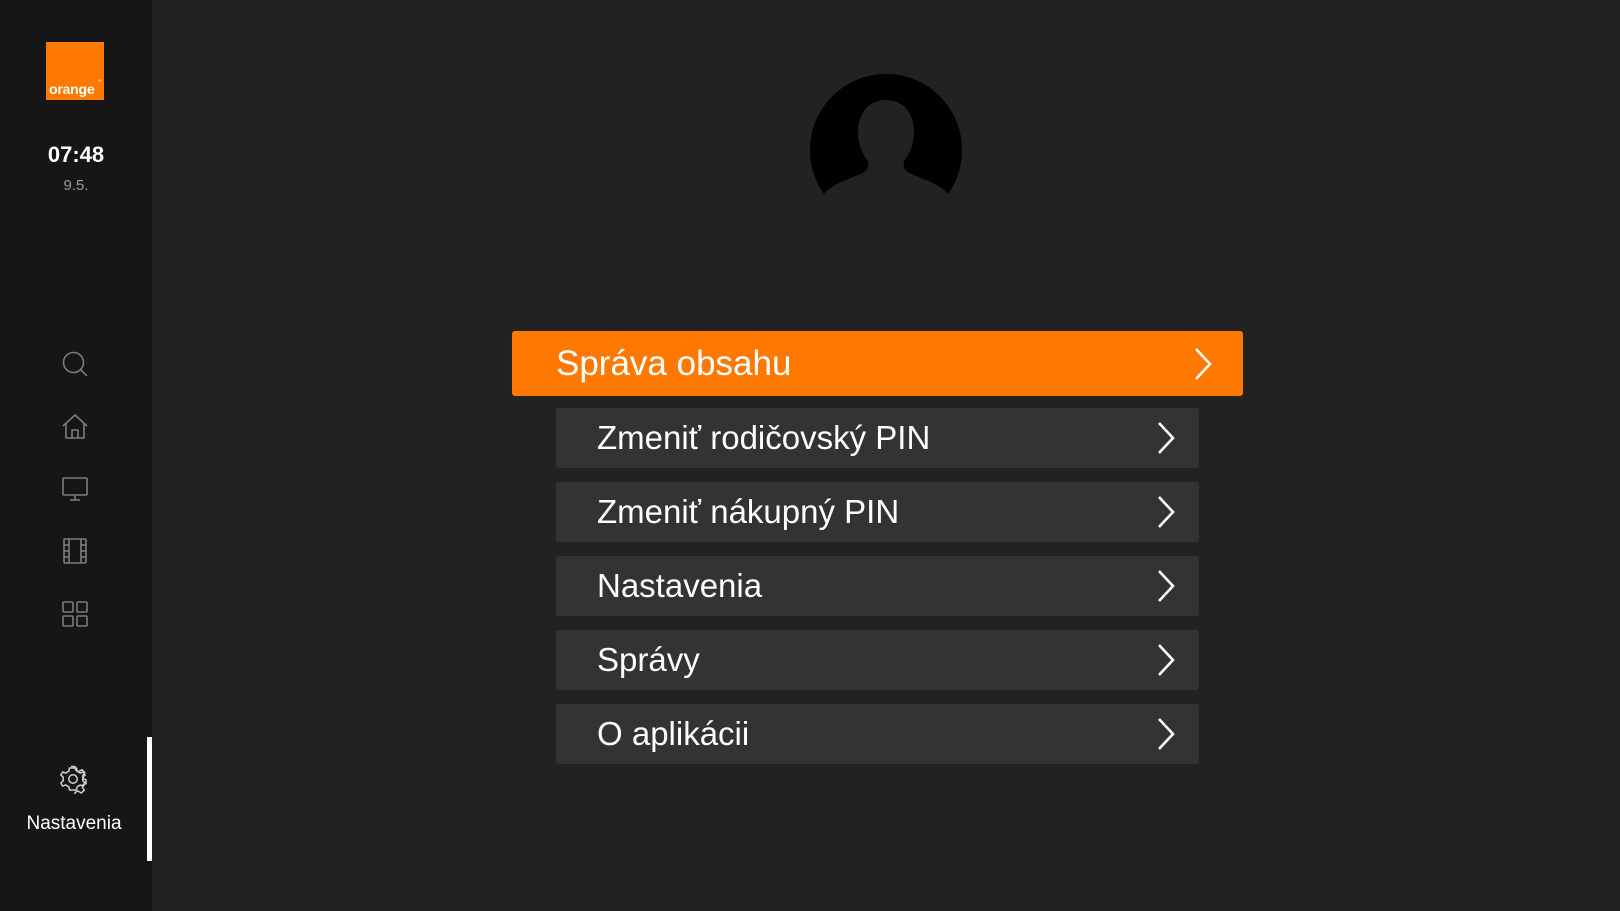 This screenshot has height=911, width=1620. I want to click on apps-grid-icon, so click(75, 614).